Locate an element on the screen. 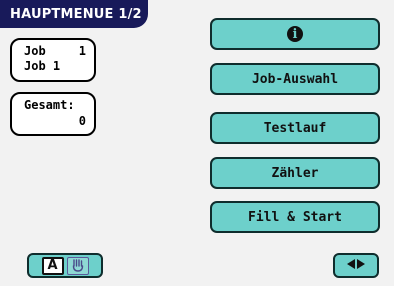 Image resolution: width=394 pixels, height=286 pixels. total-value: 0 is located at coordinates (82, 121).